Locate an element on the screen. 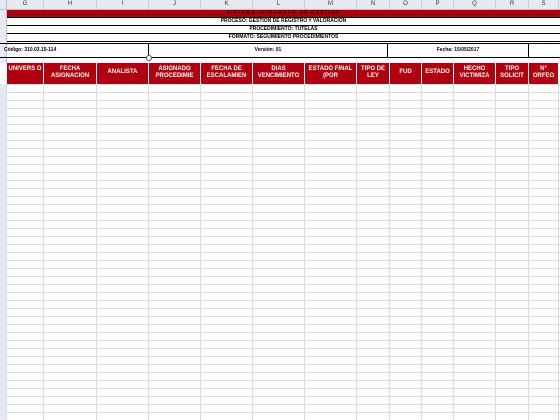  column-header-j: J is located at coordinates (175, 4).